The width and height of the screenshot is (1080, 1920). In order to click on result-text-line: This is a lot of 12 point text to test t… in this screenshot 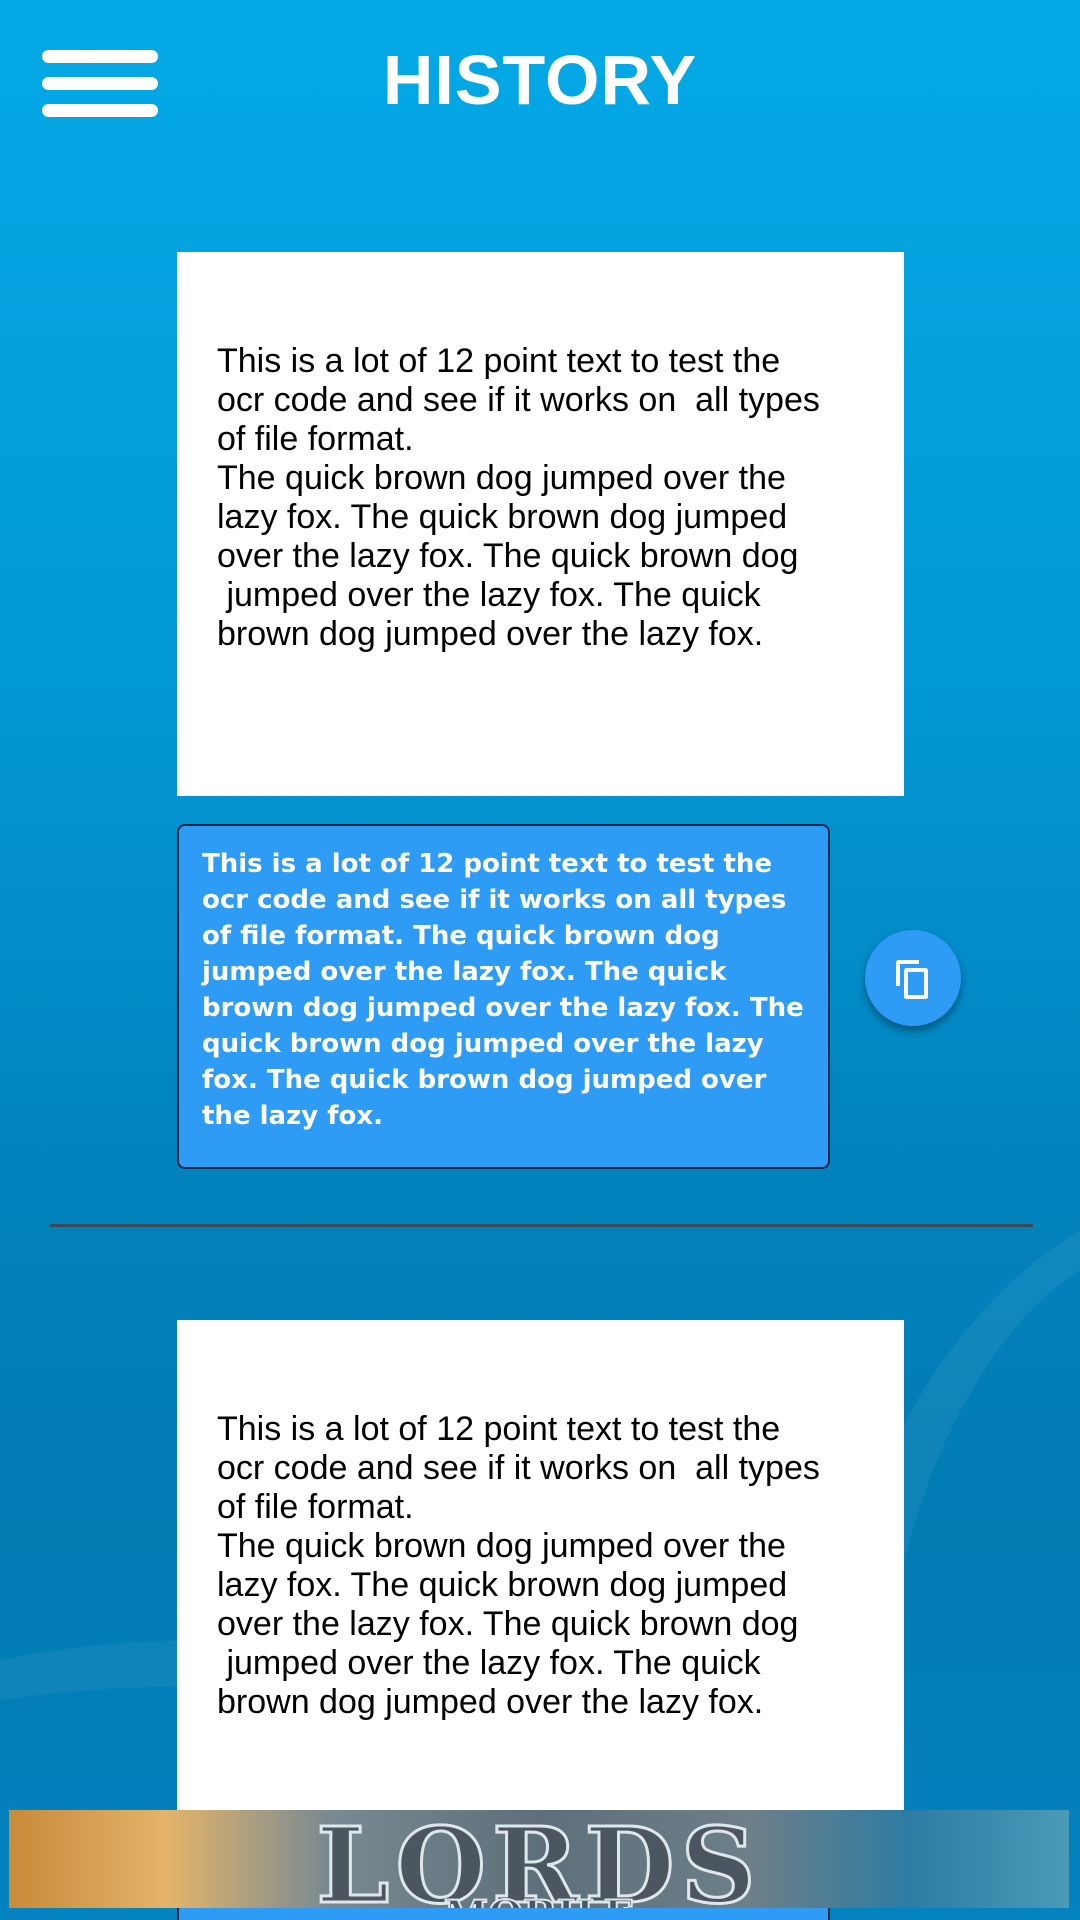, I will do `click(487, 864)`.